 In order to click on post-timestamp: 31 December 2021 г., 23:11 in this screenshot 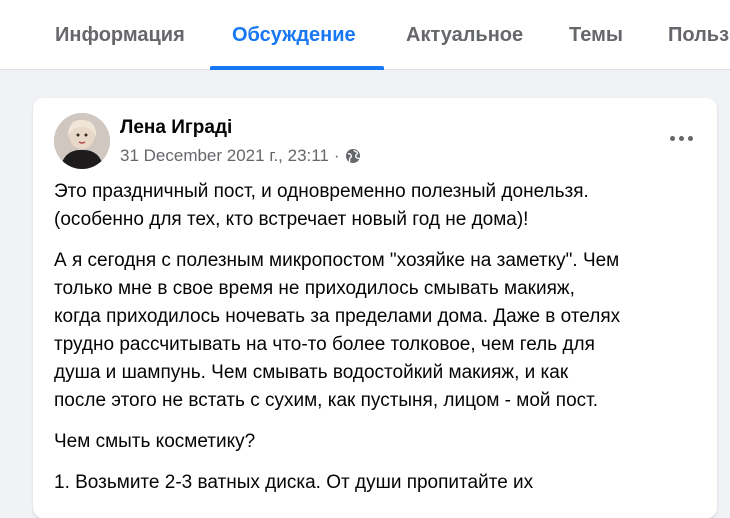, I will do `click(224, 156)`.